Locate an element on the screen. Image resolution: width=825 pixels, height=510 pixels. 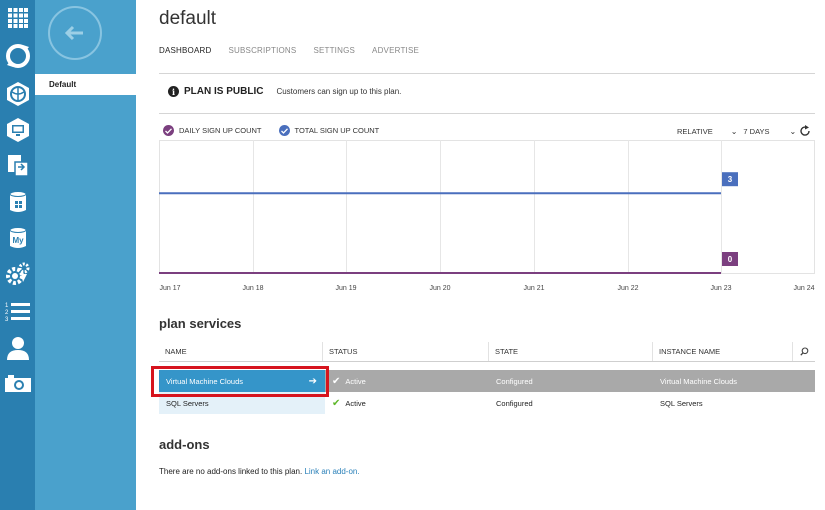
user-icon is located at coordinates (17, 348).